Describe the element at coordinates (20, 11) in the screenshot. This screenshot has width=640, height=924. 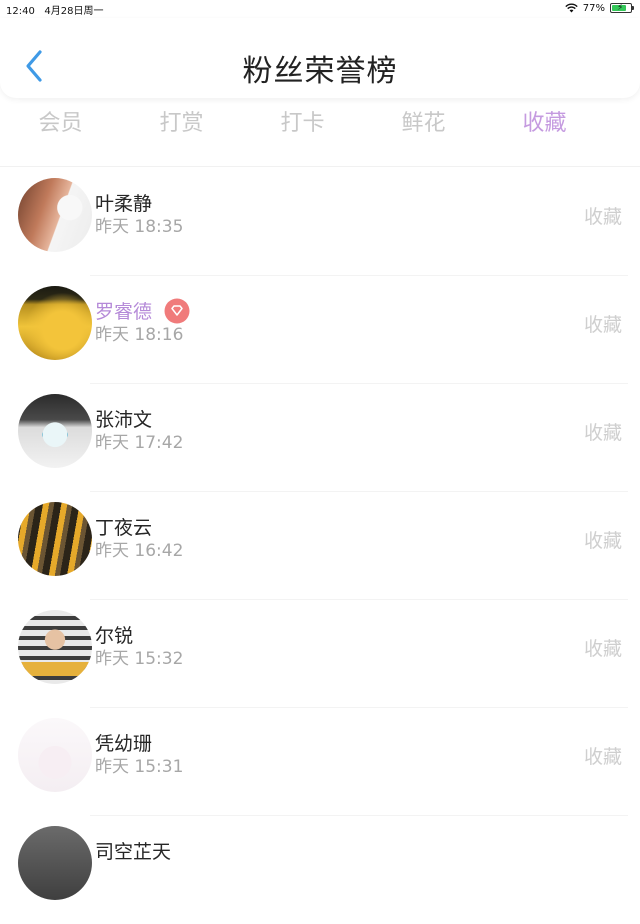
I see `status-time: 12:40` at that location.